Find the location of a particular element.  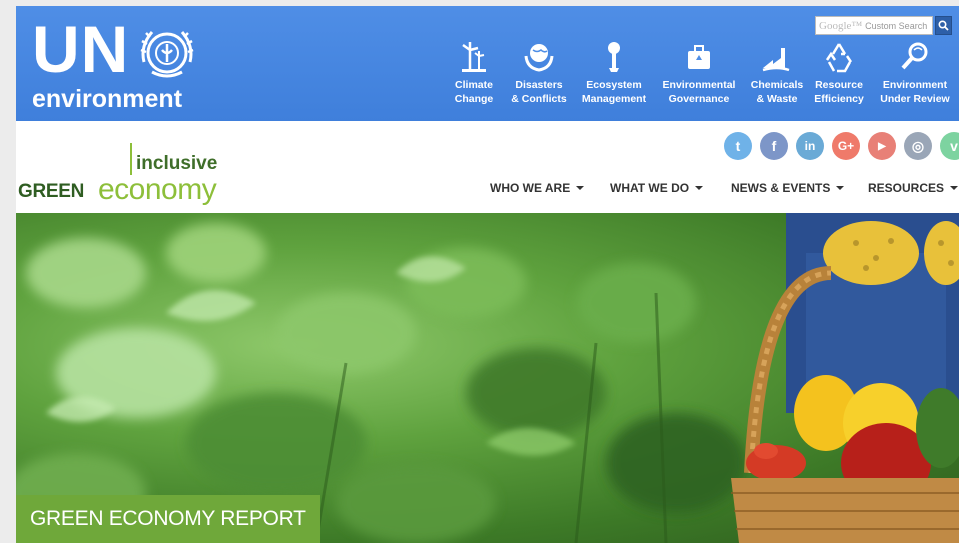

search-icon is located at coordinates (943, 25).